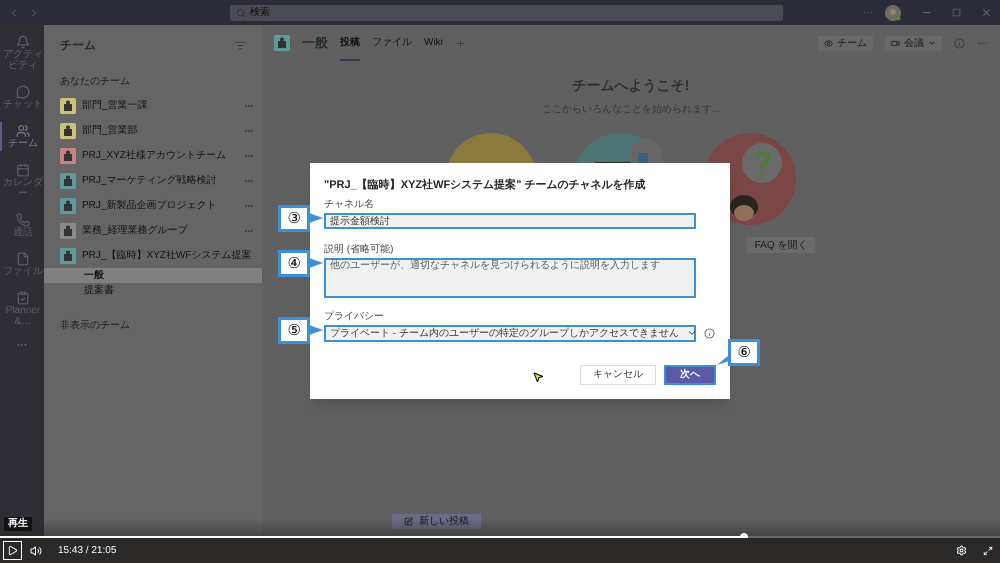 Image resolution: width=1000 pixels, height=563 pixels. I want to click on header-action-button: チーム, so click(845, 43).